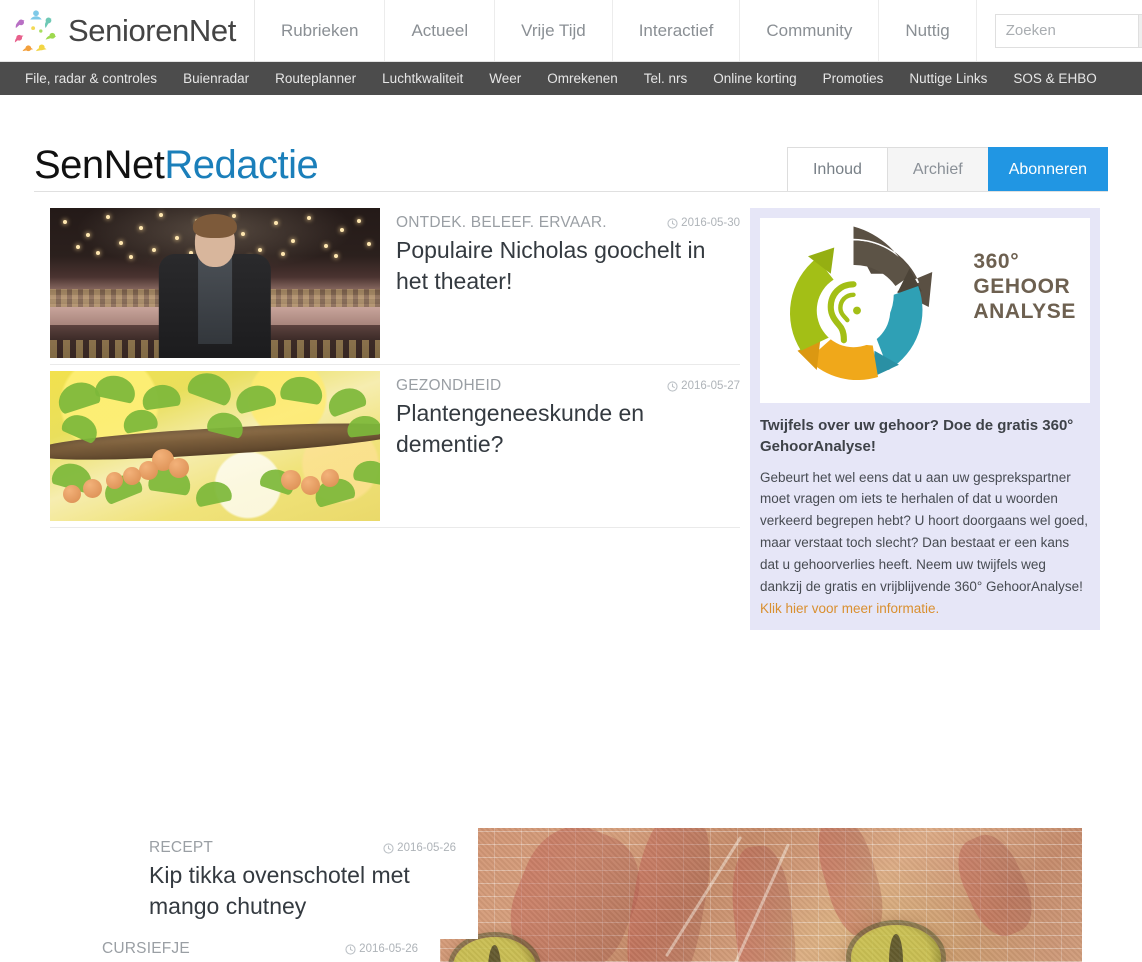 The width and height of the screenshot is (1142, 962). I want to click on people-circle-logo-icon, so click(35, 30).